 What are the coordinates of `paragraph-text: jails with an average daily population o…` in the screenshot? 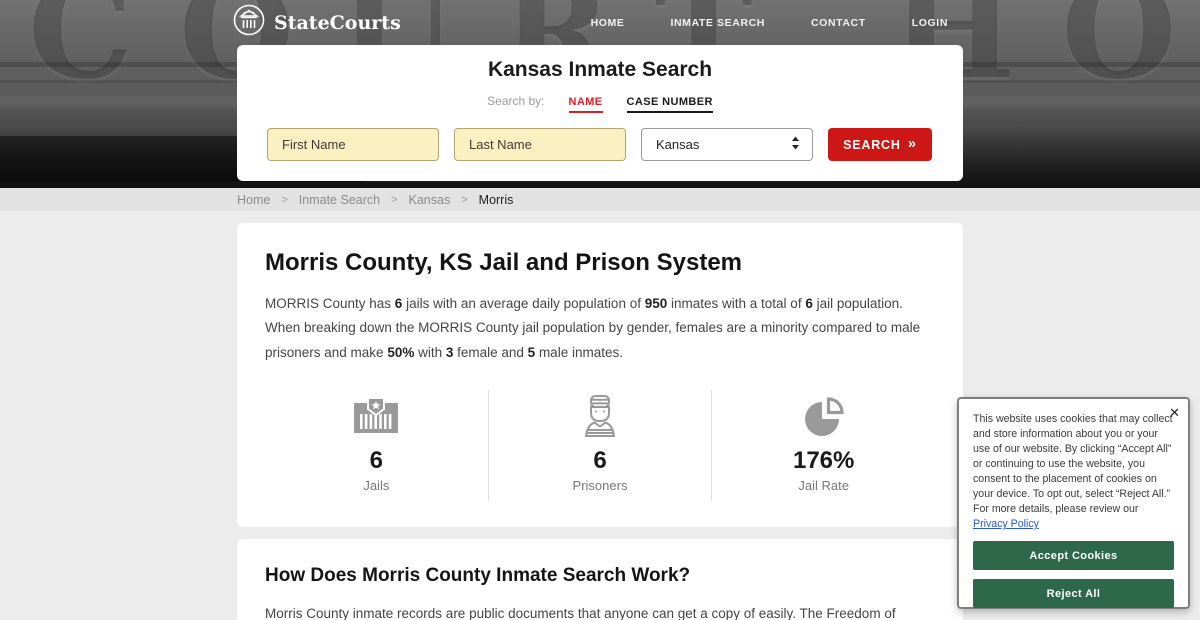 It's located at (523, 303).